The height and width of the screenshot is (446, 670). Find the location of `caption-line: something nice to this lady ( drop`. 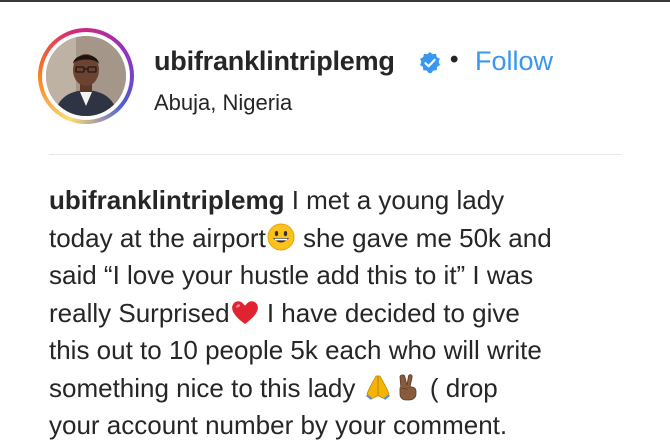

caption-line: something nice to this lady ( drop is located at coordinates (349, 389).